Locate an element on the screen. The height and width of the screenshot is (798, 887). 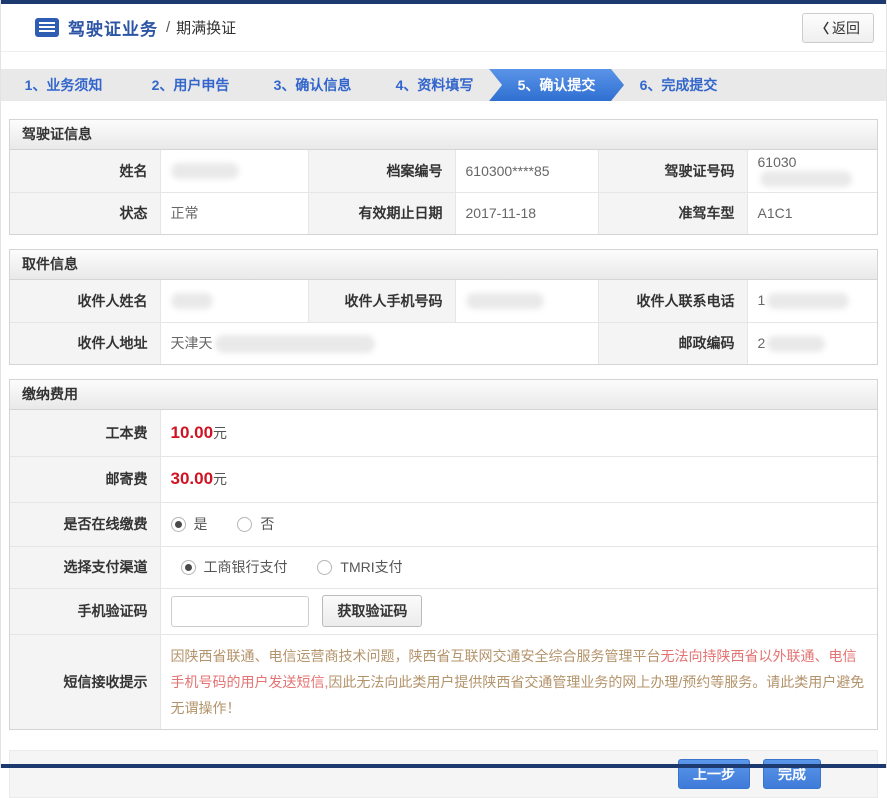
radio-channel-tmri-label: TMRI支付 is located at coordinates (371, 567).